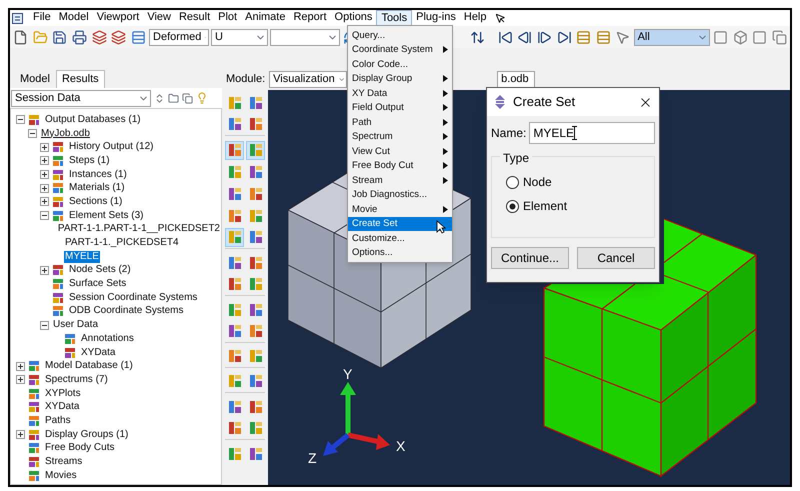 This screenshot has height=491, width=800. Describe the element at coordinates (400, 165) in the screenshot. I see `menu-item: Free Body Cut` at that location.